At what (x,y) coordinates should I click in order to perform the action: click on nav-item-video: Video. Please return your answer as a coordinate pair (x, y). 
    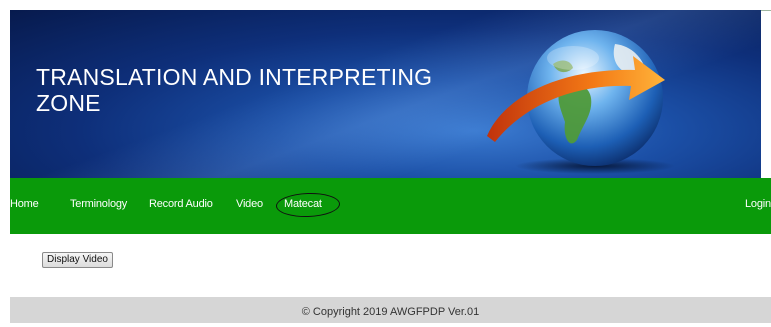
    Looking at the image, I should click on (249, 204).